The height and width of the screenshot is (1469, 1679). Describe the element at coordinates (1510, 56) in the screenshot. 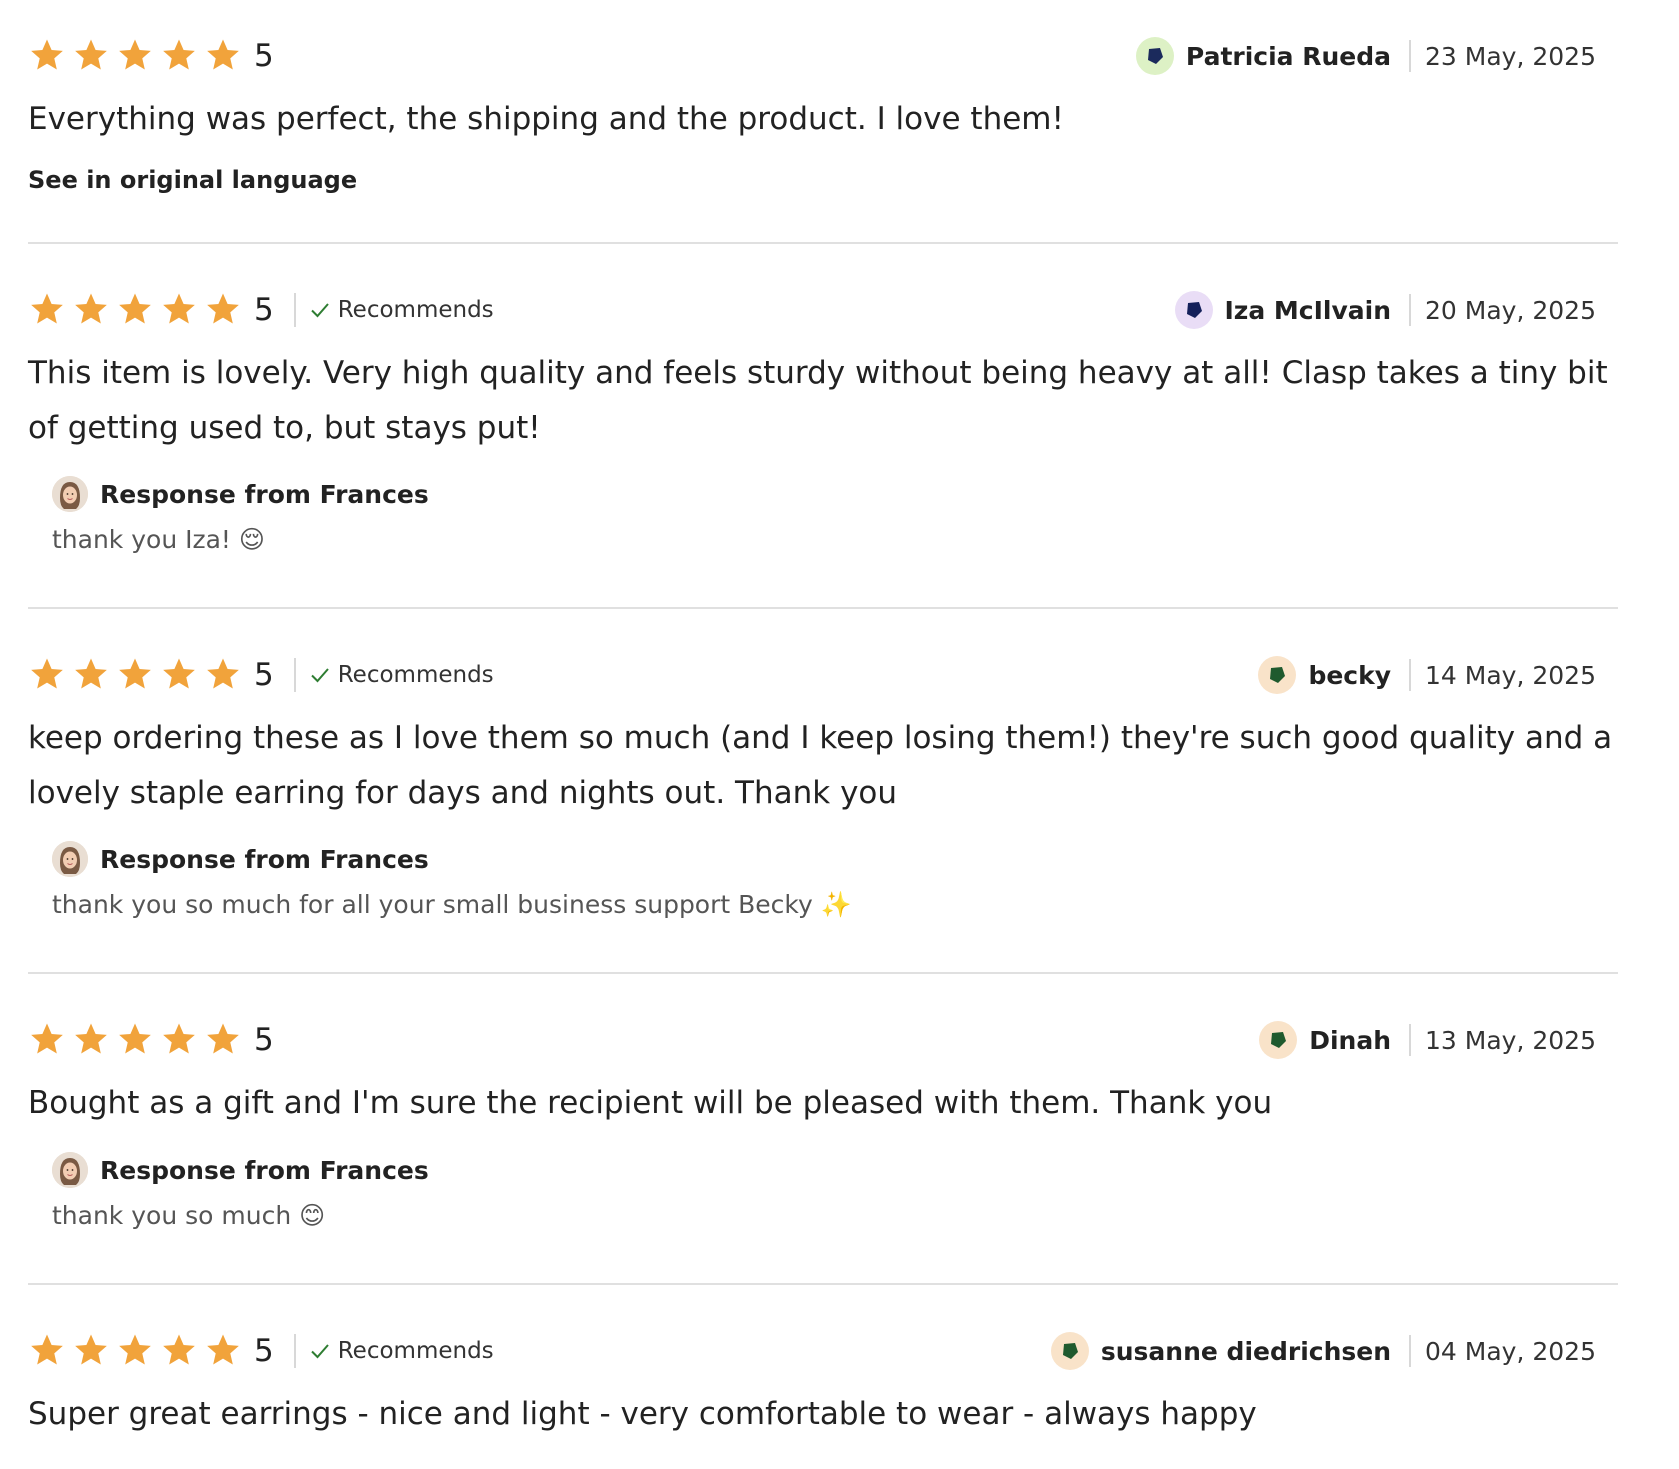

I see `review-date: 23 May, 2025` at that location.